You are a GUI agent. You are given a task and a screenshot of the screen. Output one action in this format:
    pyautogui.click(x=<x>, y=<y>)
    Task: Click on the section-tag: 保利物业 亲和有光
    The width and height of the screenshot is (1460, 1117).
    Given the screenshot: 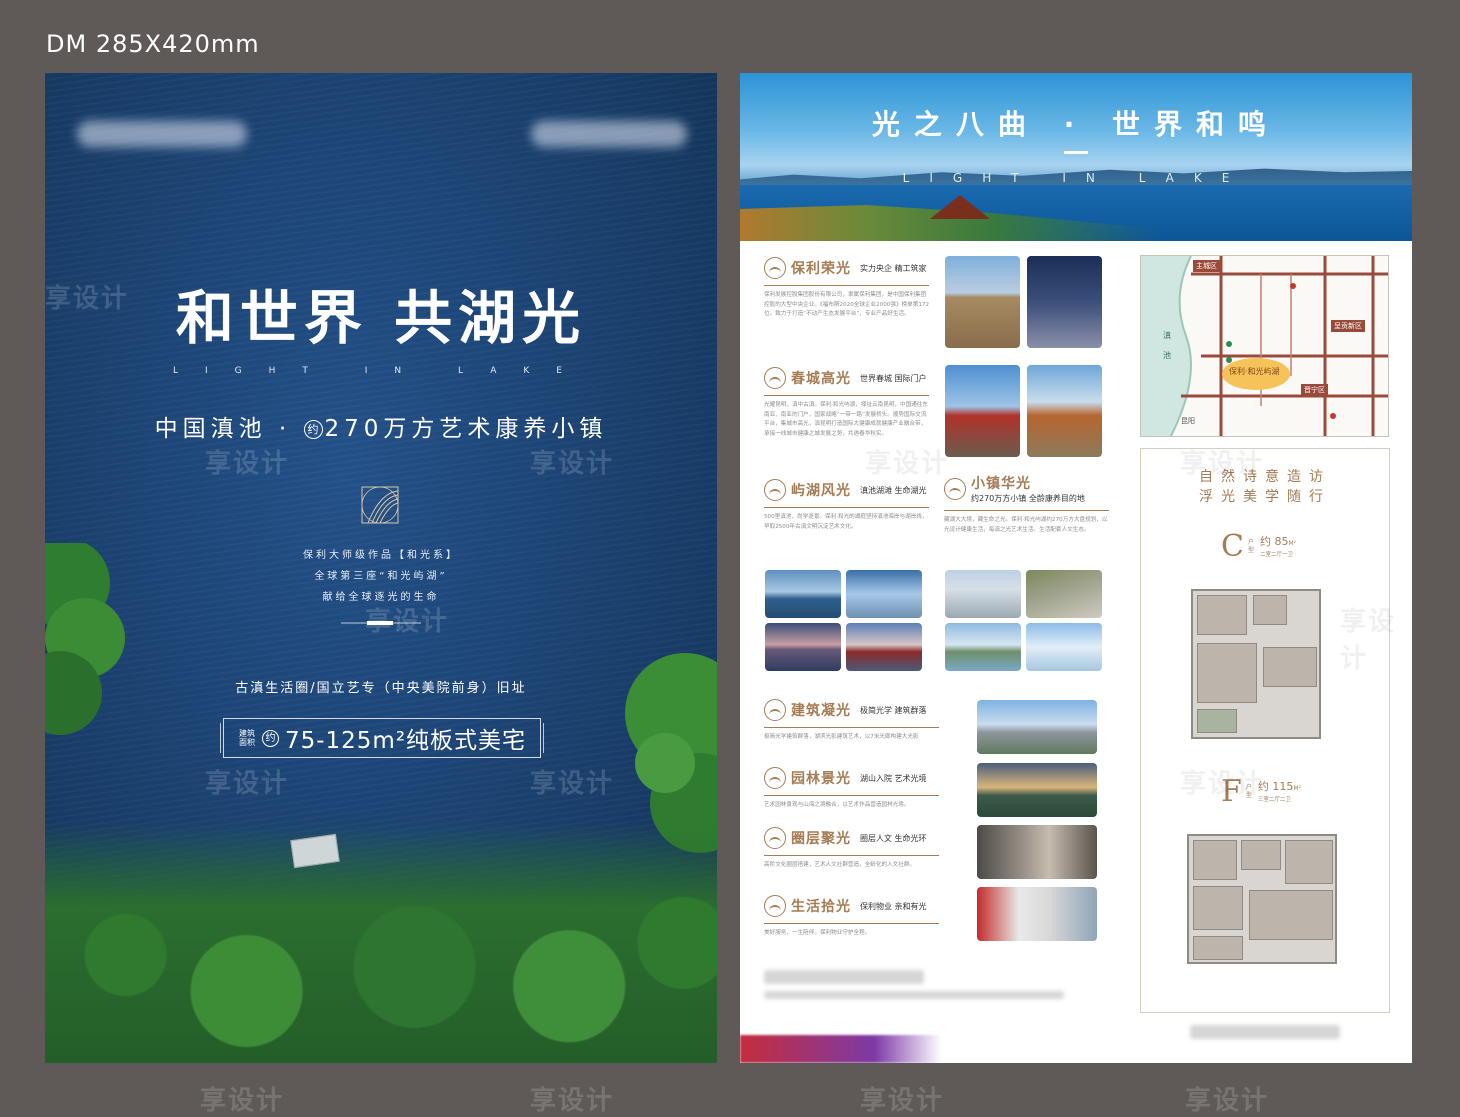 What is the action you would take?
    pyautogui.click(x=893, y=906)
    